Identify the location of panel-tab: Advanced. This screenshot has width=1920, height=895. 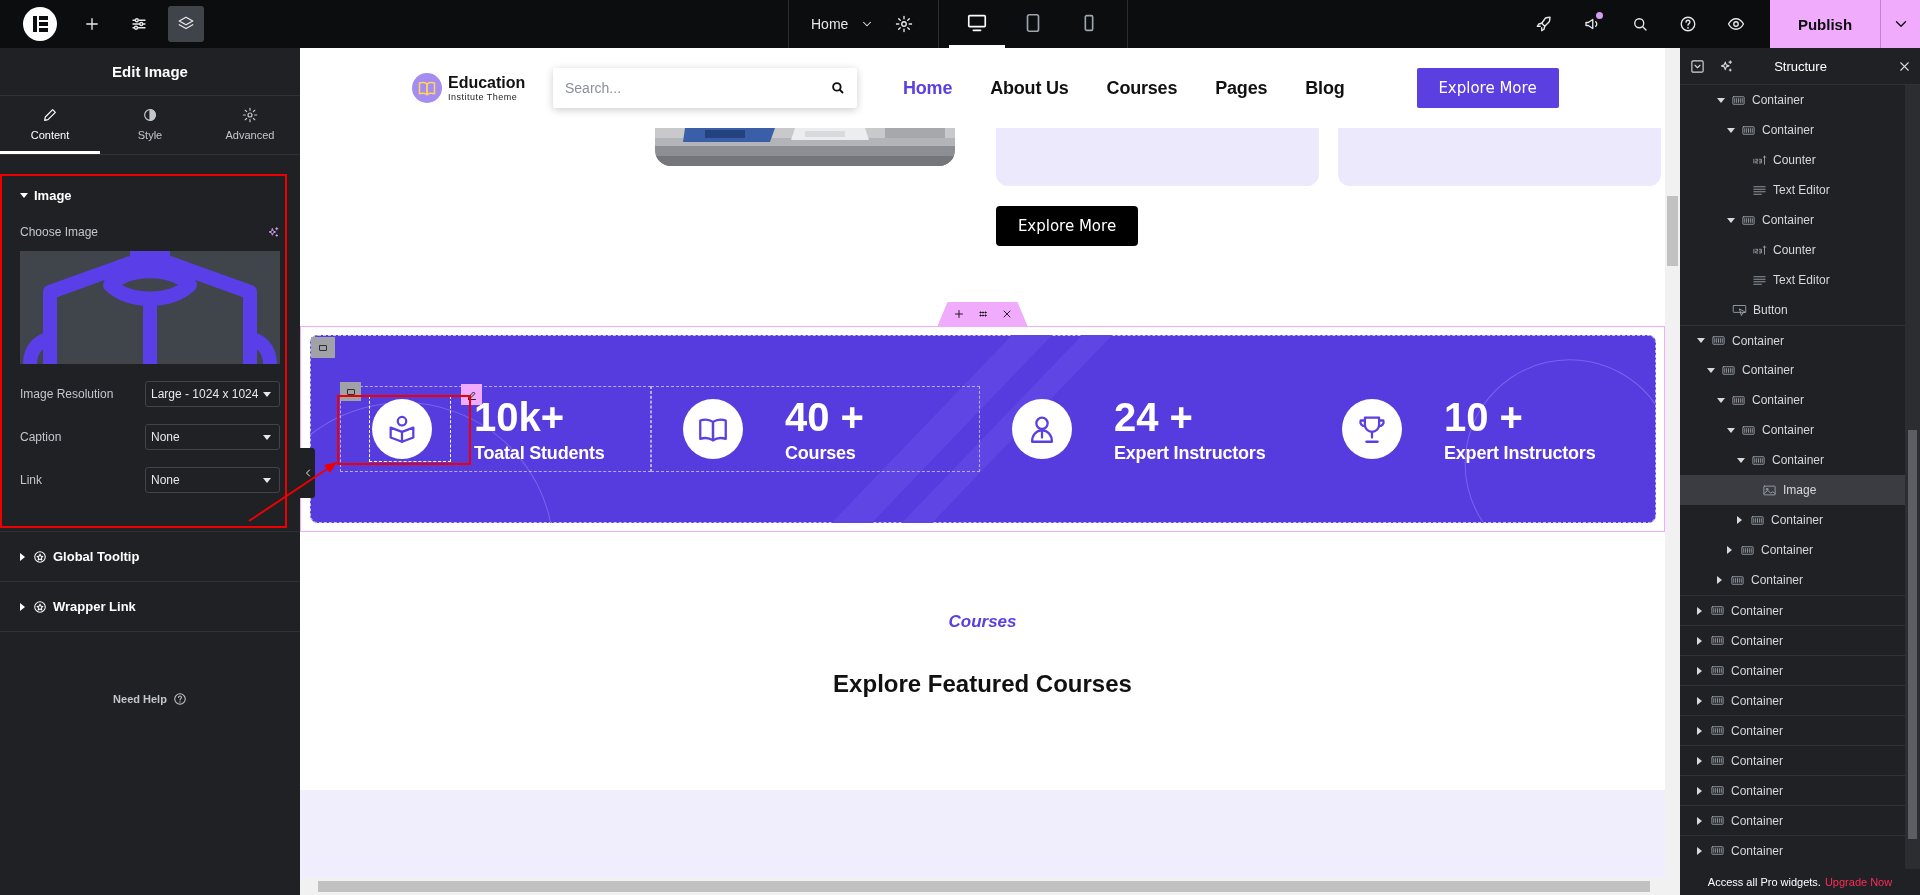
(250, 125).